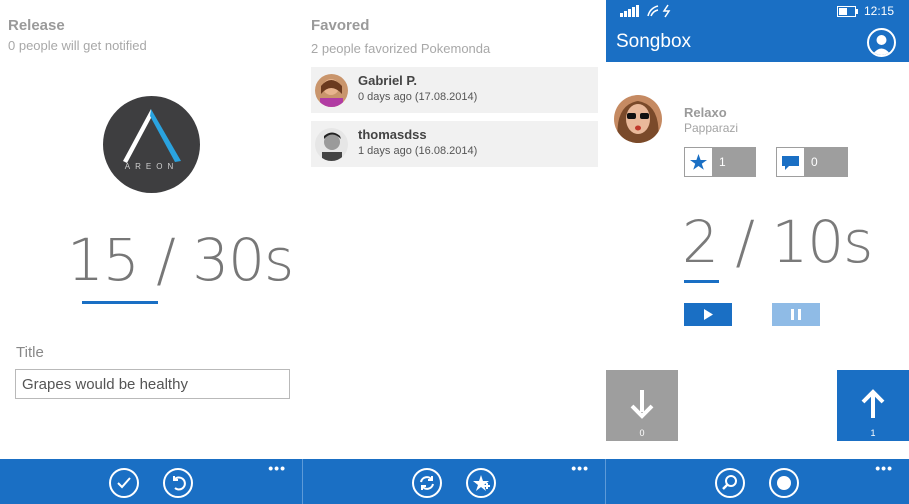  I want to click on title-label: Title, so click(30, 352).